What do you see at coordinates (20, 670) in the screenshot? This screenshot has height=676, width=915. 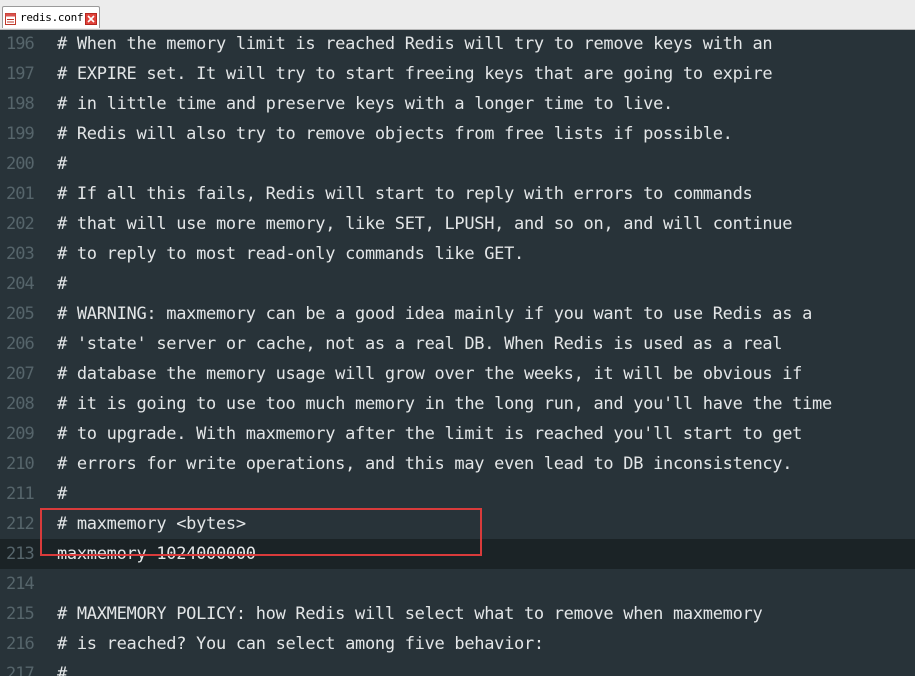 I see `line-number: 217` at bounding box center [20, 670].